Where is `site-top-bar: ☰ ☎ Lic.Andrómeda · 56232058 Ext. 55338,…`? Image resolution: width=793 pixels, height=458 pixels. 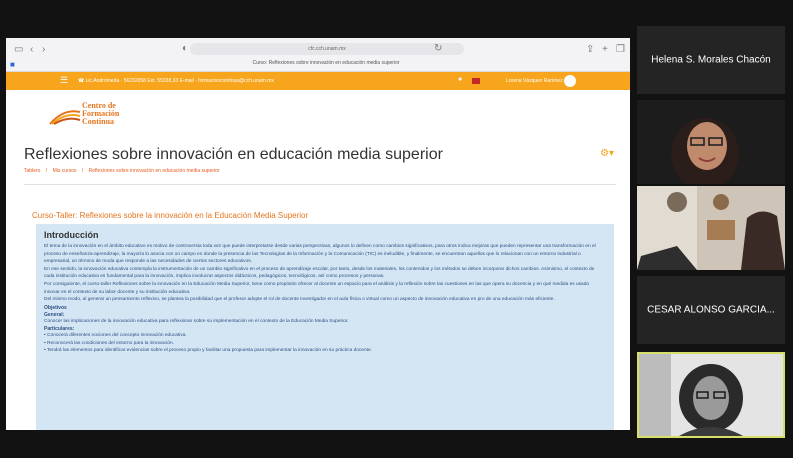 site-top-bar: ☰ ☎ Lic.Andrómeda · 56232058 Ext. 55338,… is located at coordinates (318, 81).